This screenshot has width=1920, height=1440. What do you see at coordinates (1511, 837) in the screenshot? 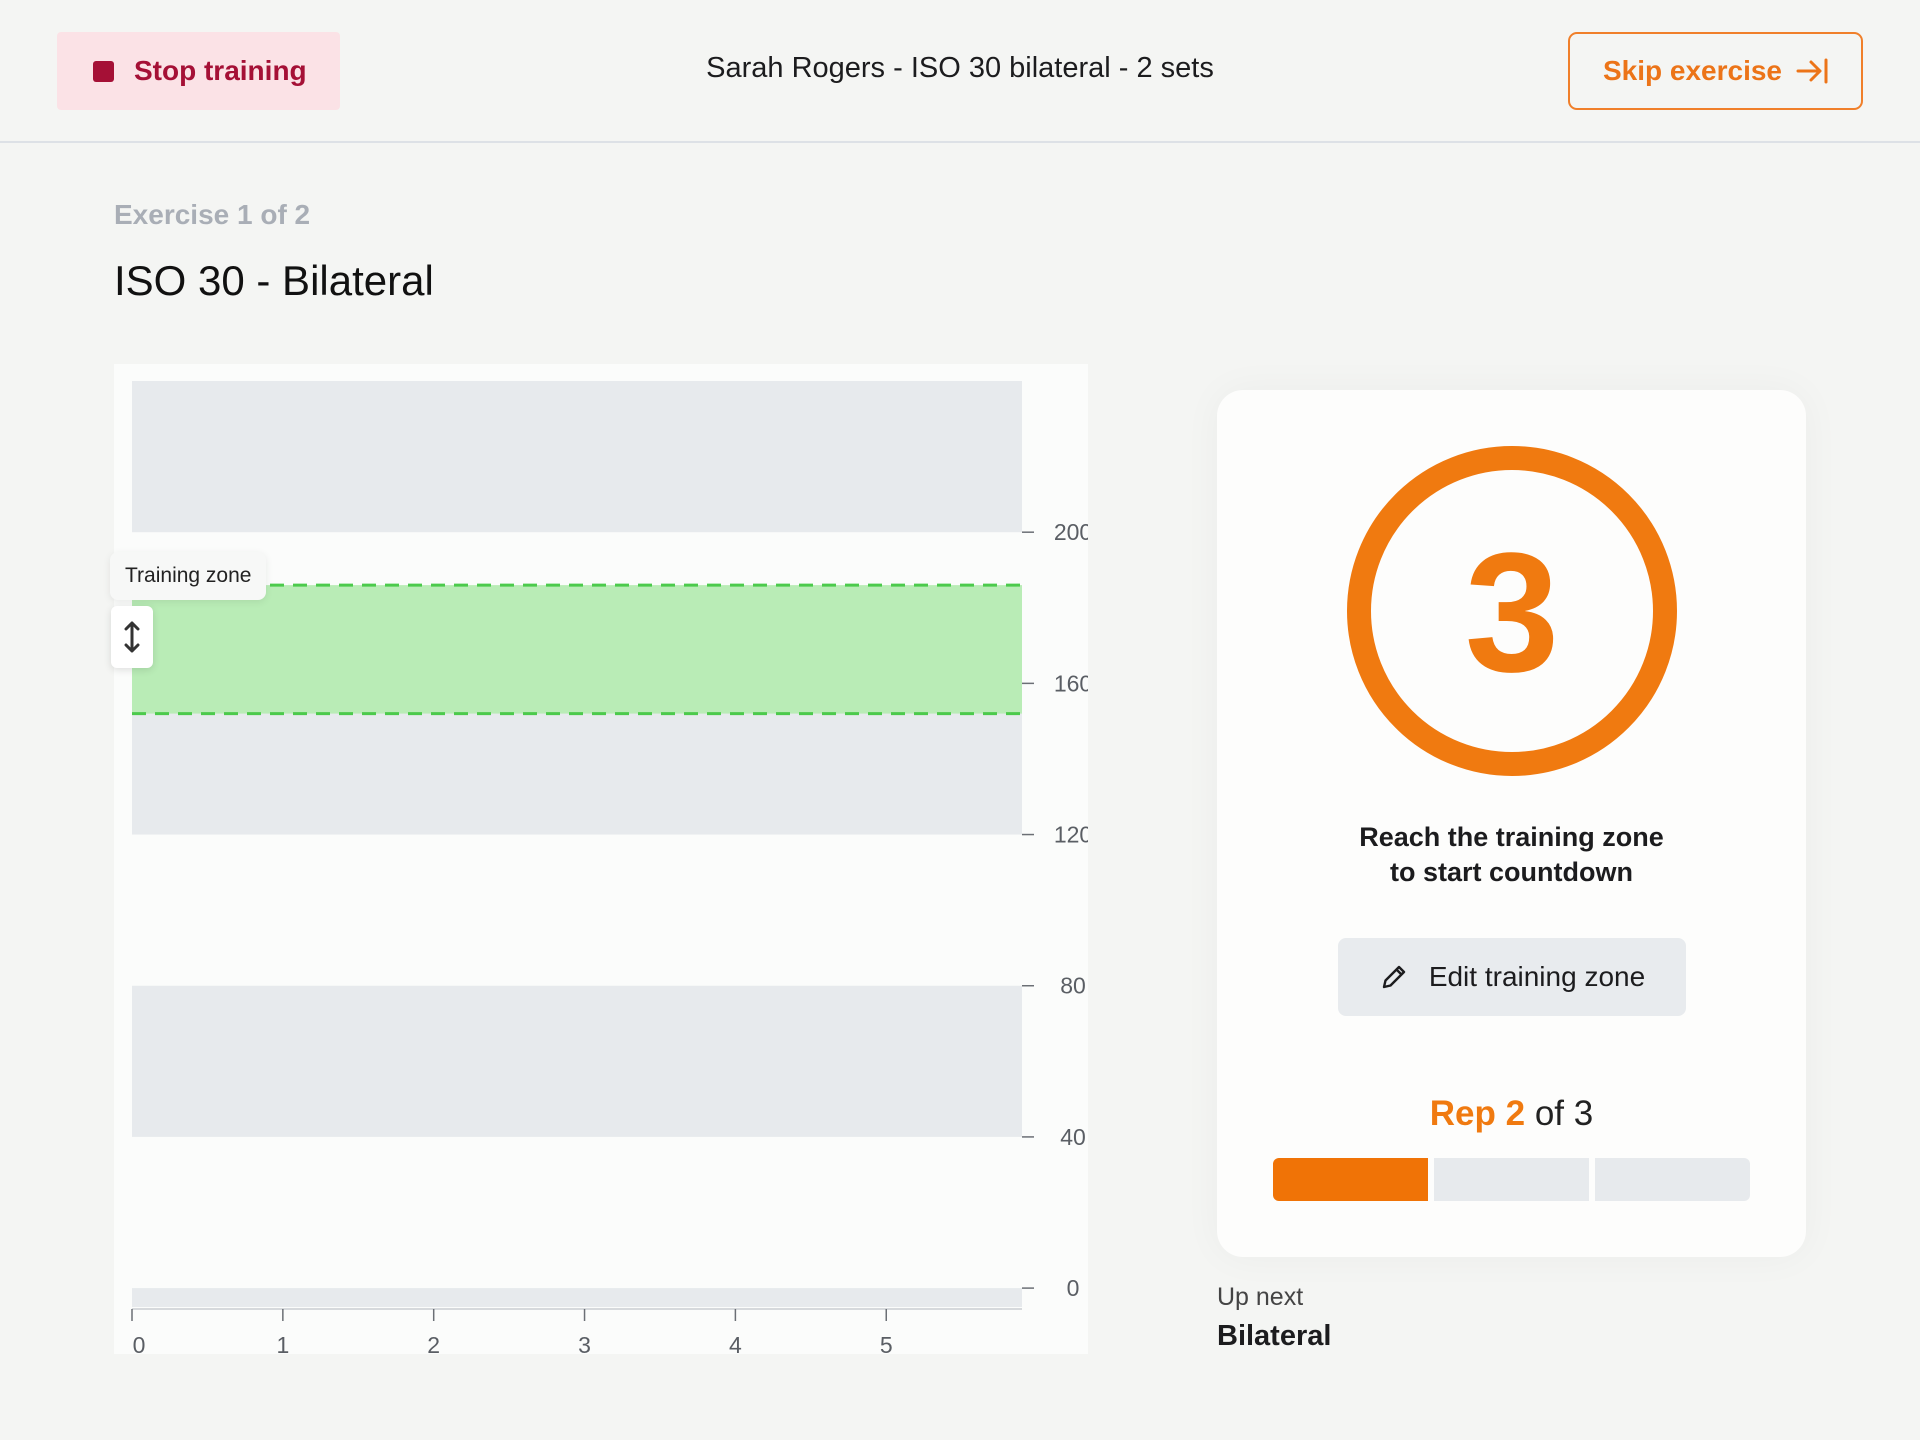
I see `countdown-hint-line-1: Reach the training zone` at bounding box center [1511, 837].